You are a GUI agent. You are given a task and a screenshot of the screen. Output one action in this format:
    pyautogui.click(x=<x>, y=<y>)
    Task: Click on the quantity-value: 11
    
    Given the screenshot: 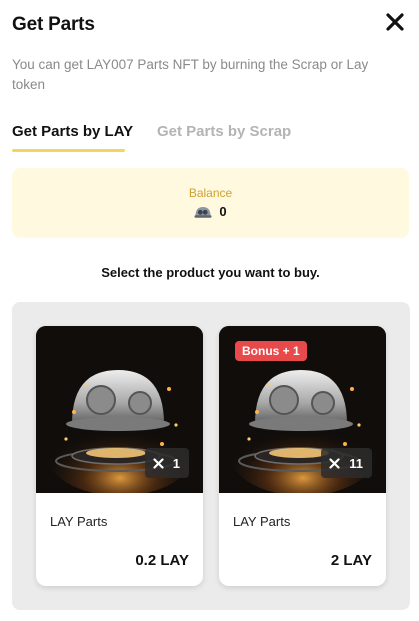 What is the action you would take?
    pyautogui.click(x=356, y=463)
    